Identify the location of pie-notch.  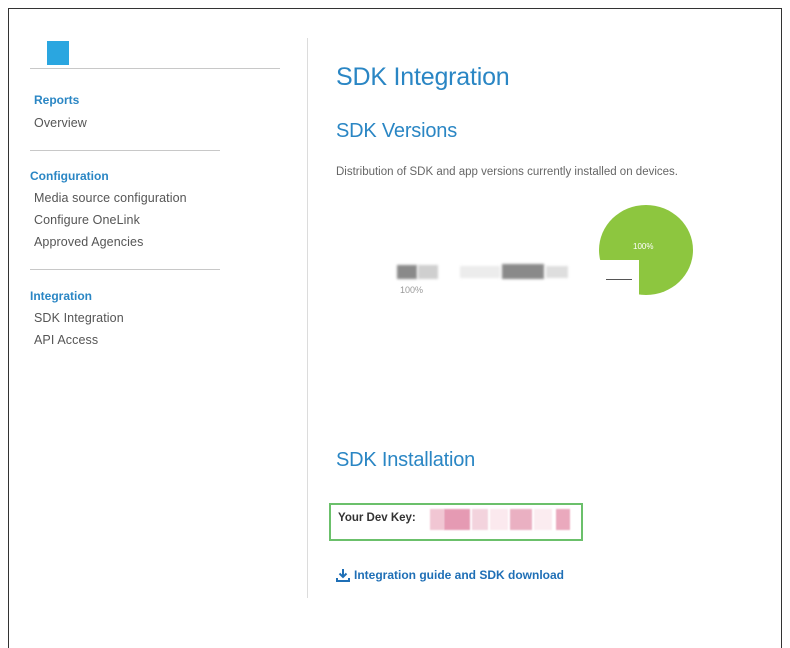
(617, 280).